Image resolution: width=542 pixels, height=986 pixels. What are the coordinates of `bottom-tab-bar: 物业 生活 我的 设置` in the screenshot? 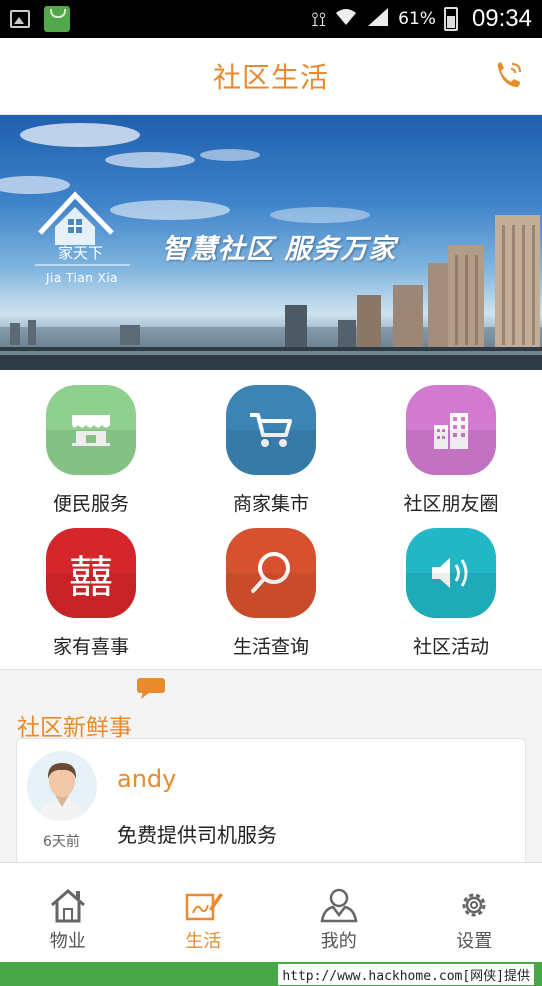 It's located at (271, 912).